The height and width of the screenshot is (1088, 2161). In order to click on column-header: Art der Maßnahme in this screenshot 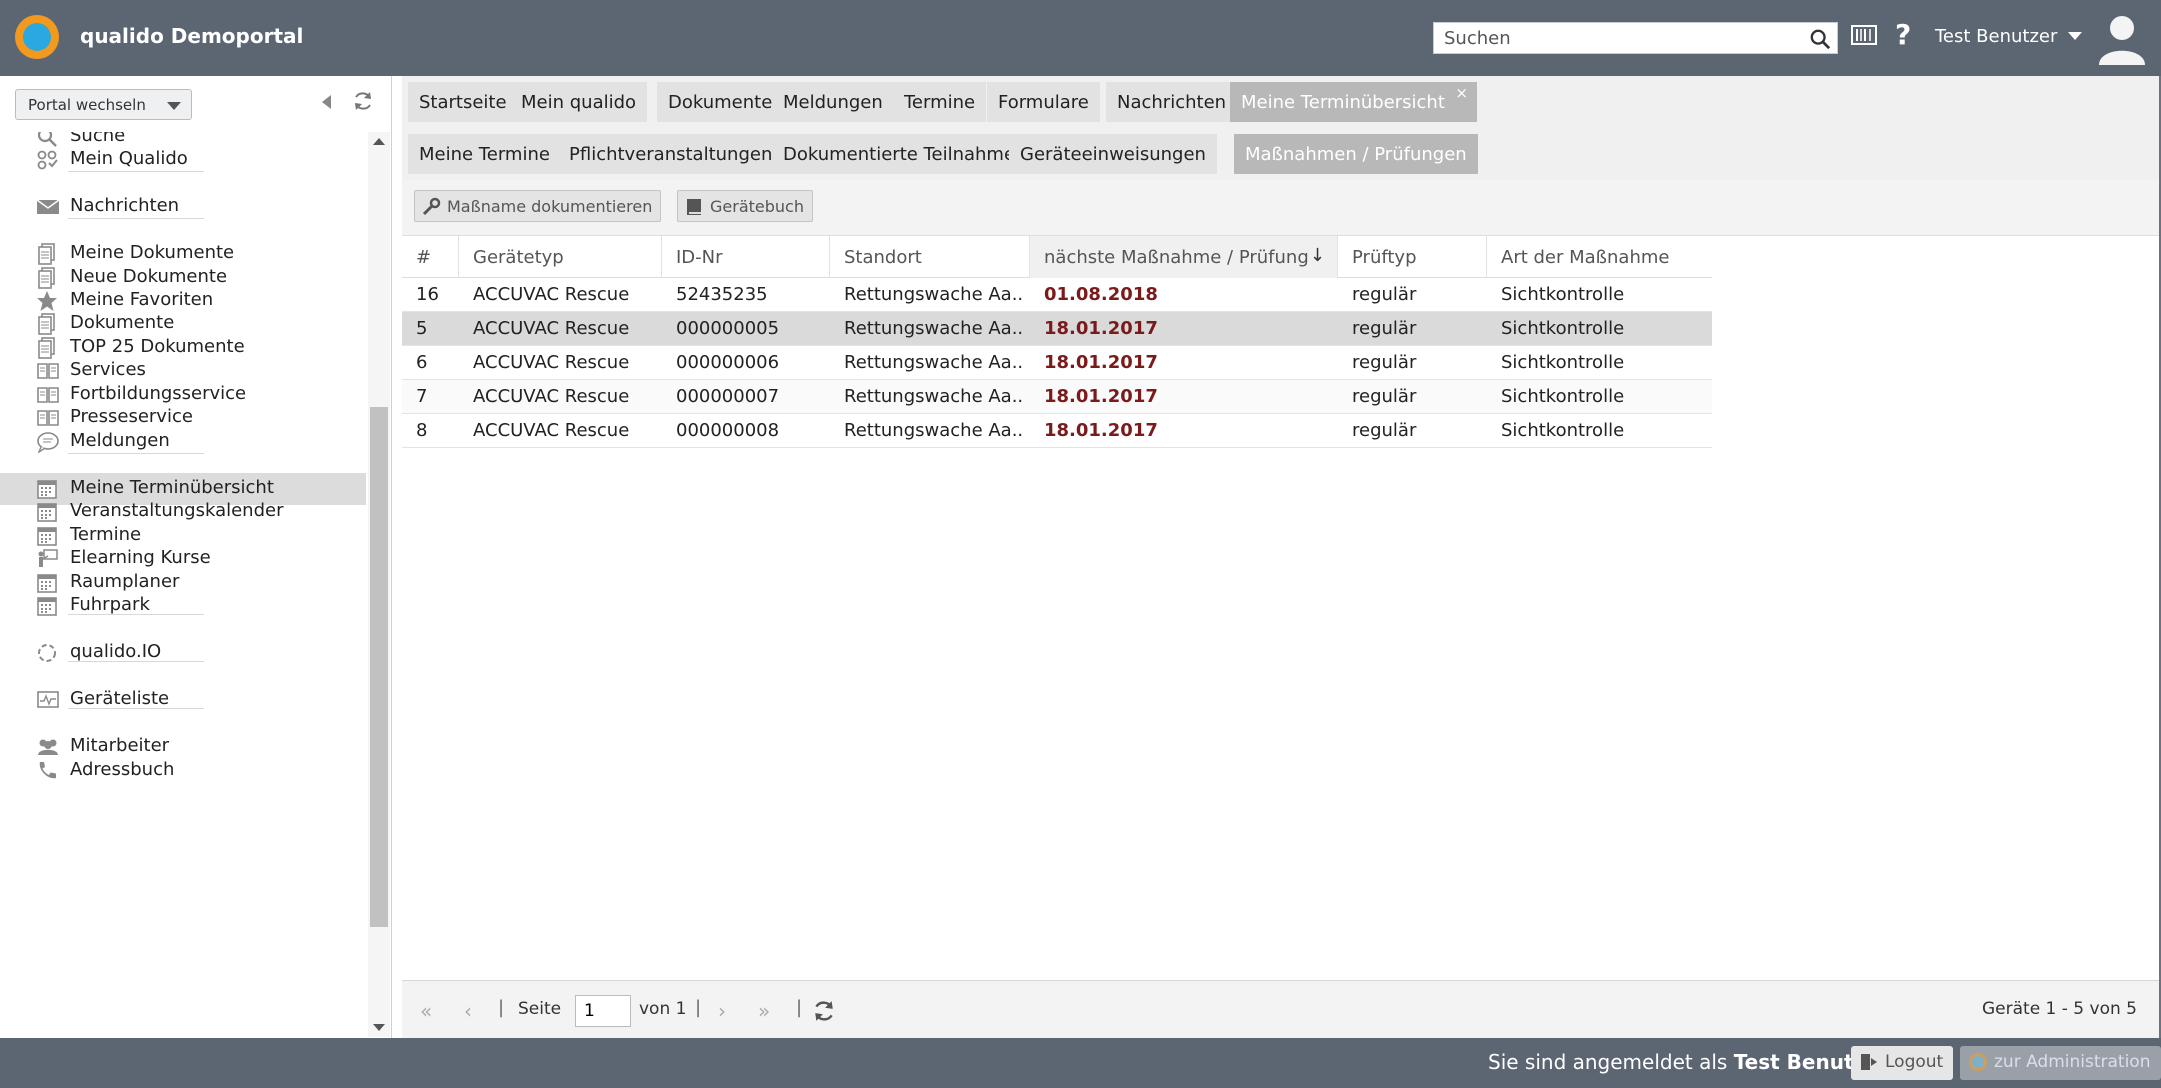, I will do `click(1599, 257)`.